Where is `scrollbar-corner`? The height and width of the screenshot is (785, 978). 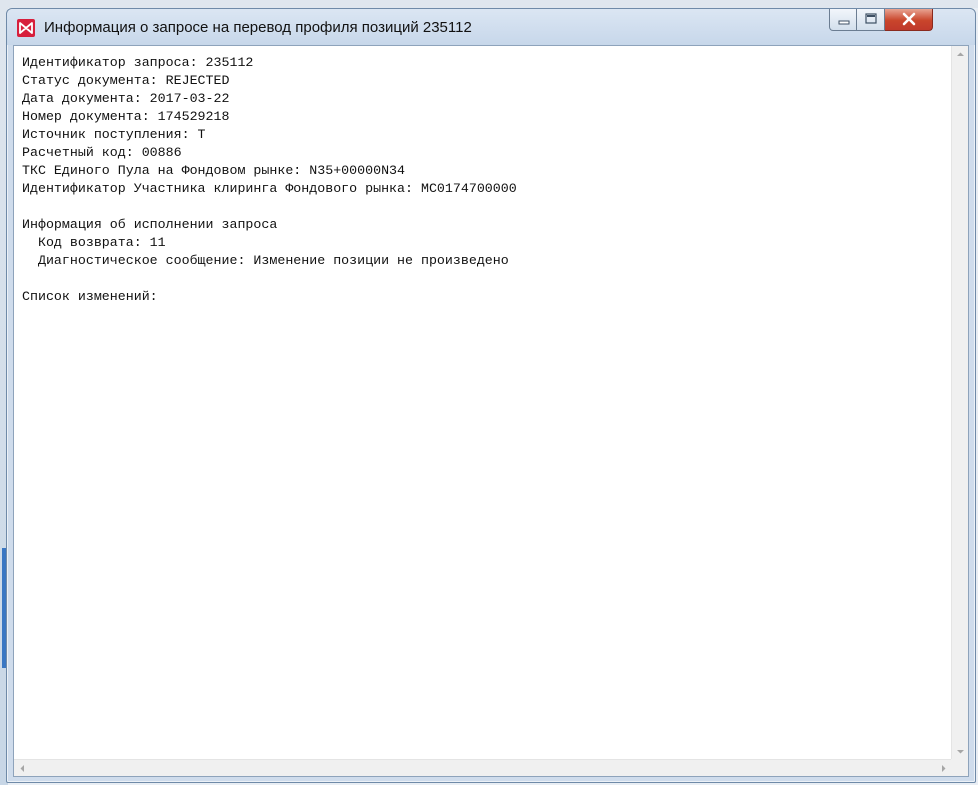
scrollbar-corner is located at coordinates (959, 767).